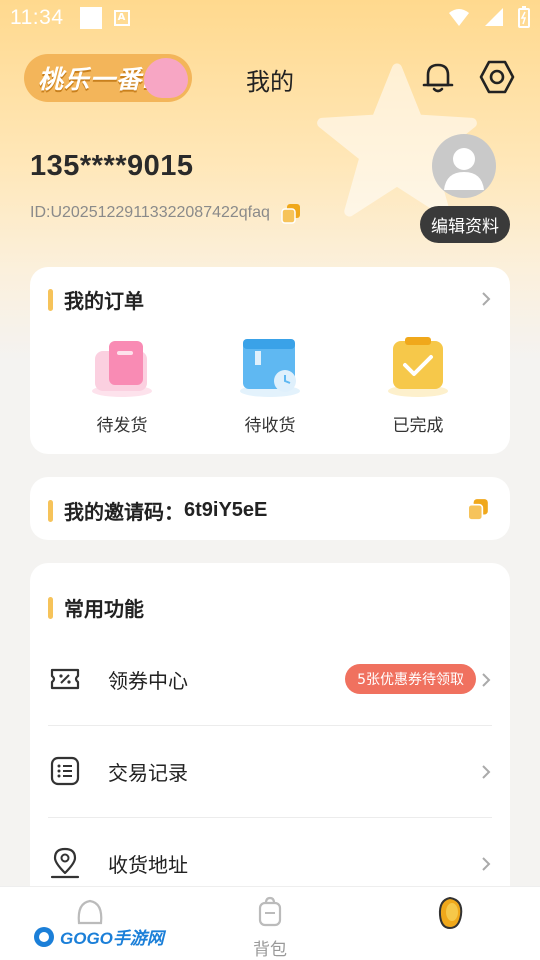  Describe the element at coordinates (37, 17) in the screenshot. I see `status-time: 11:34` at that location.